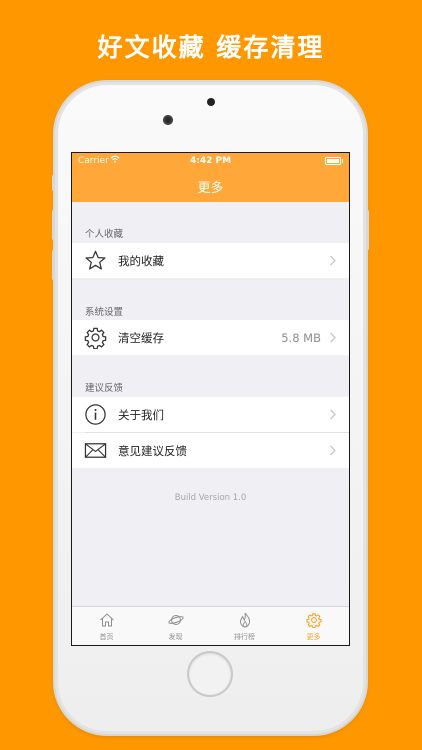  I want to click on star-icon, so click(95, 260).